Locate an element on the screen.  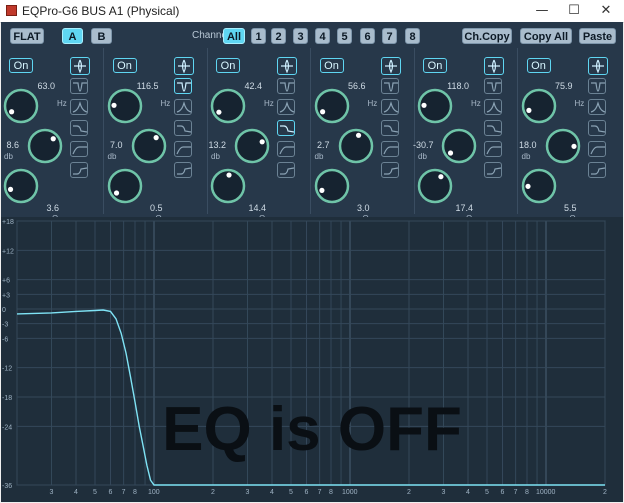
y-tick-label: -18 is located at coordinates (7, 398).